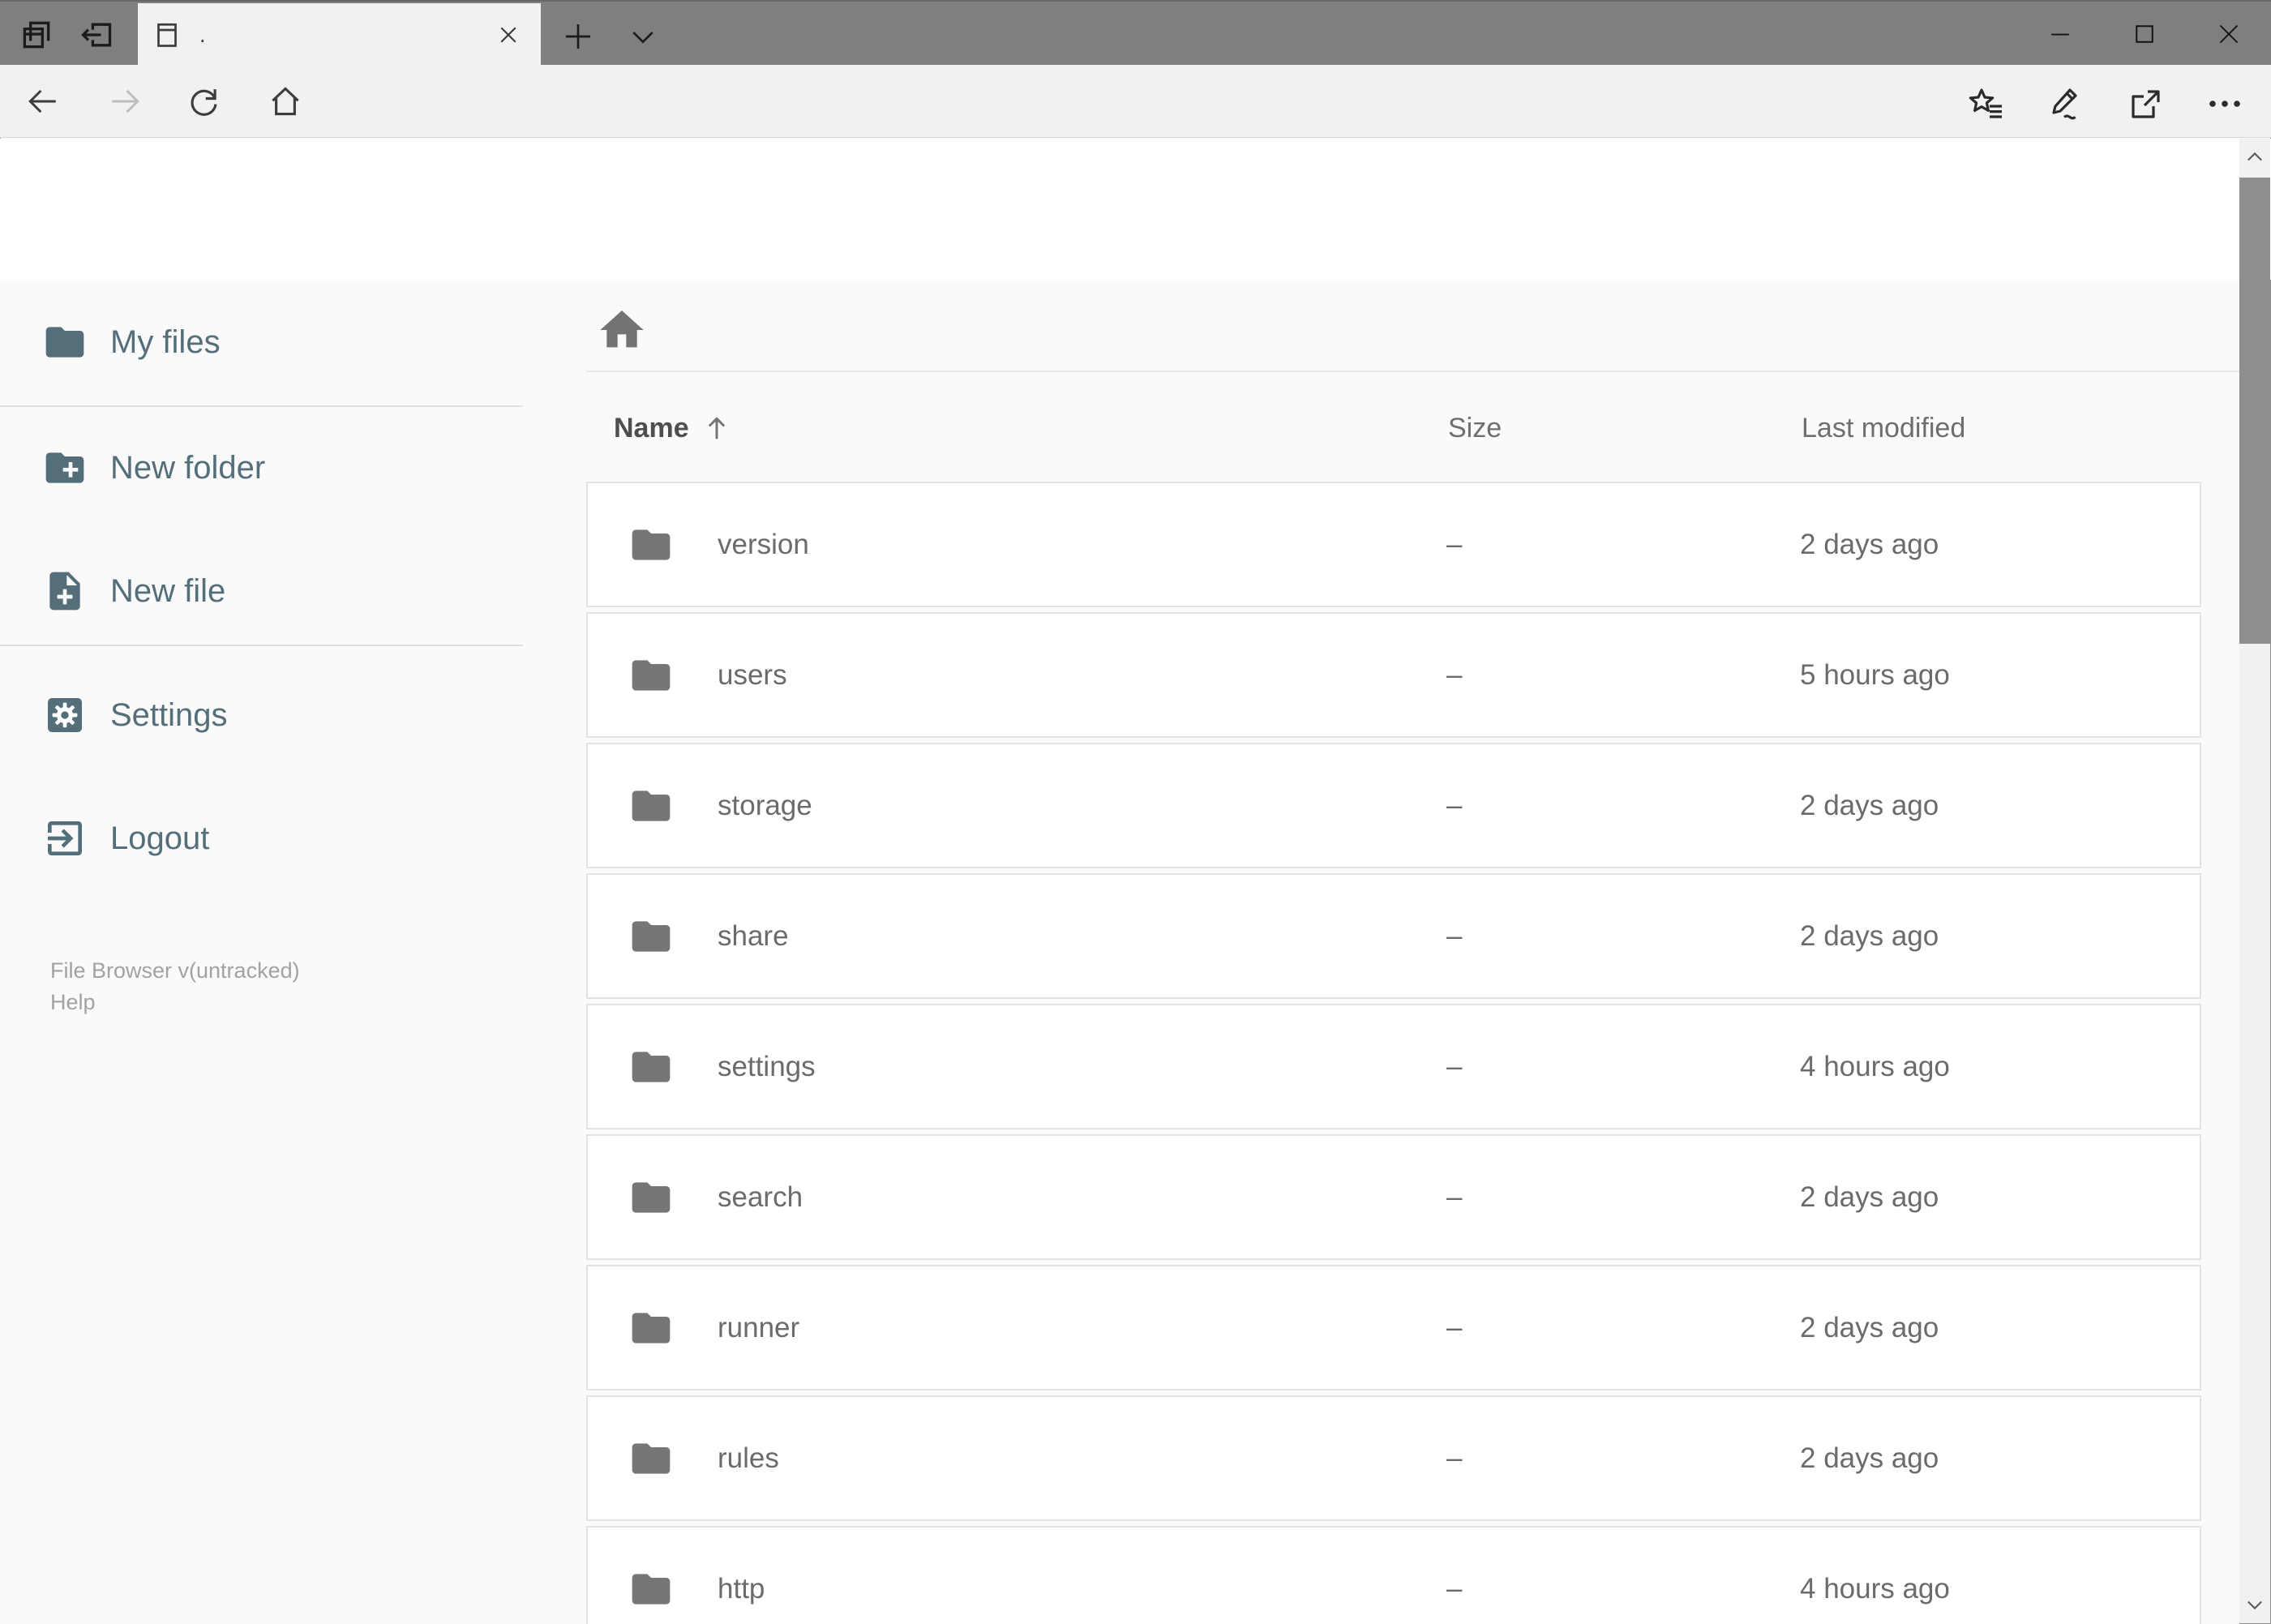 This screenshot has width=2271, height=1624. What do you see at coordinates (767, 1066) in the screenshot?
I see `file-name: settings` at bounding box center [767, 1066].